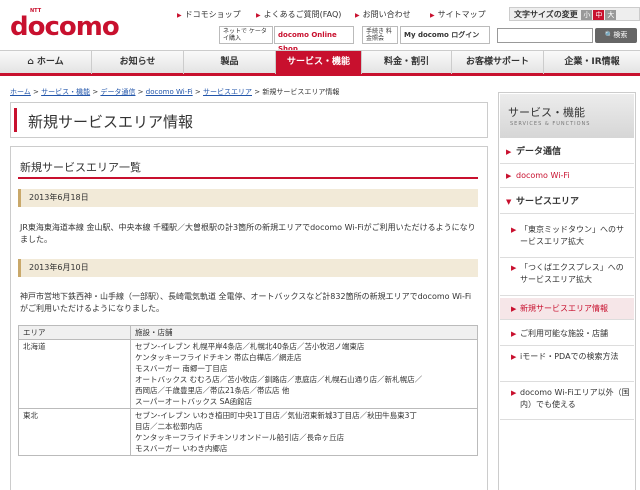 The width and height of the screenshot is (640, 490). Describe the element at coordinates (599, 15) in the screenshot. I see `text-size-medium-button: 中` at that location.